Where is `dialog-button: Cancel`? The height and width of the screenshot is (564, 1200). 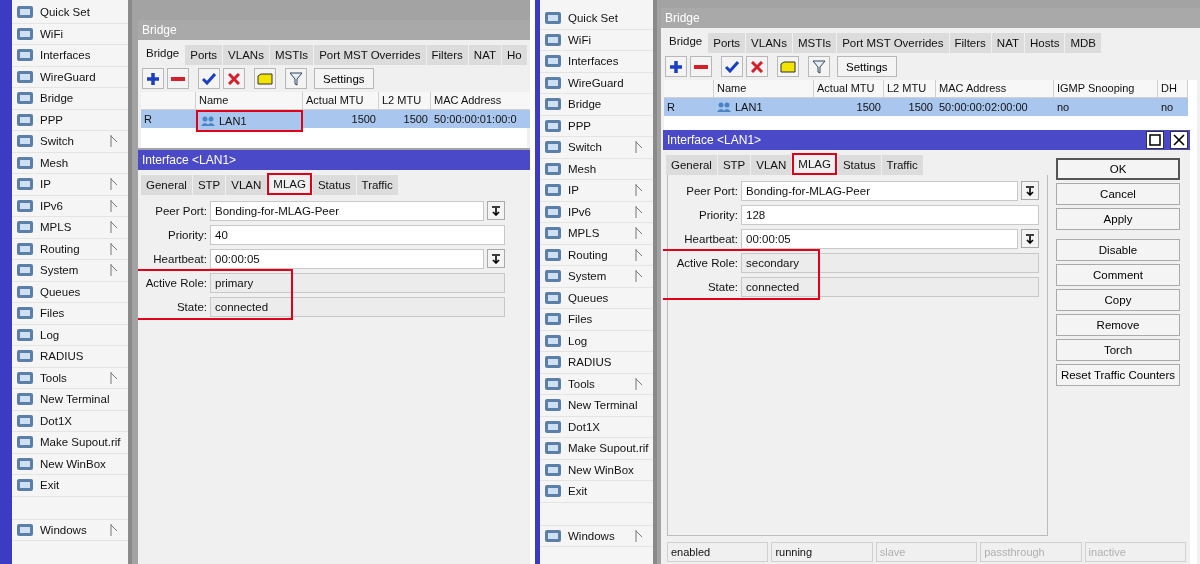 dialog-button: Cancel is located at coordinates (1118, 194).